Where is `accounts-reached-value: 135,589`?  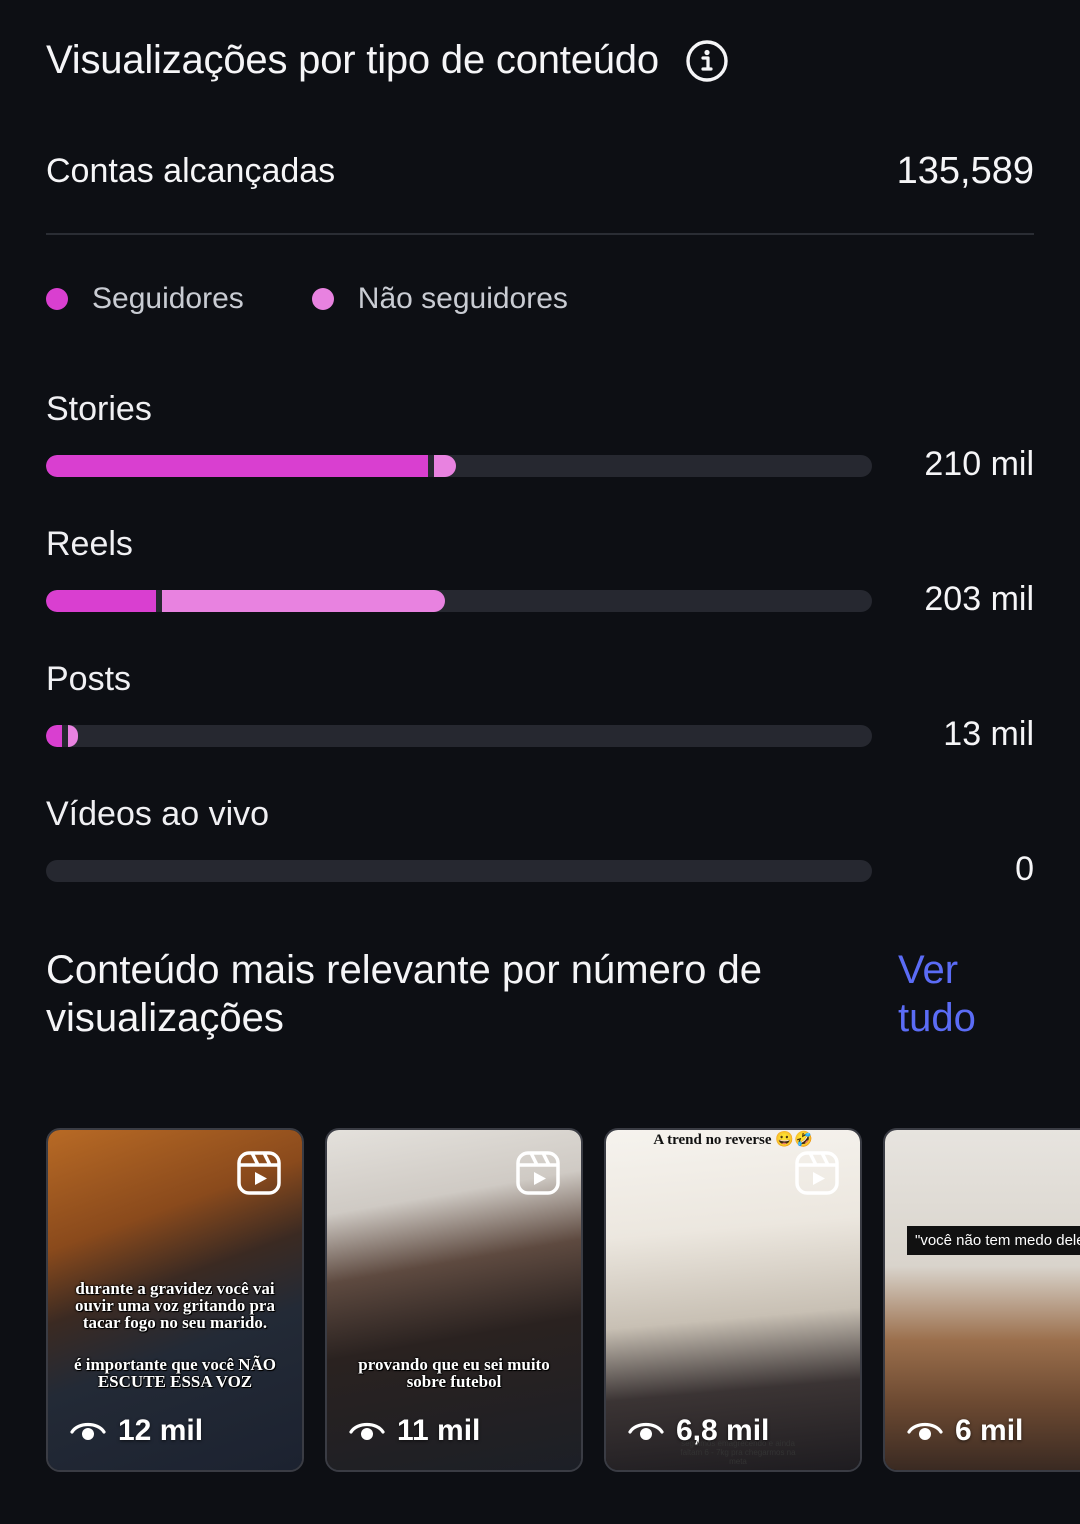
accounts-reached-value: 135,589 is located at coordinates (965, 171).